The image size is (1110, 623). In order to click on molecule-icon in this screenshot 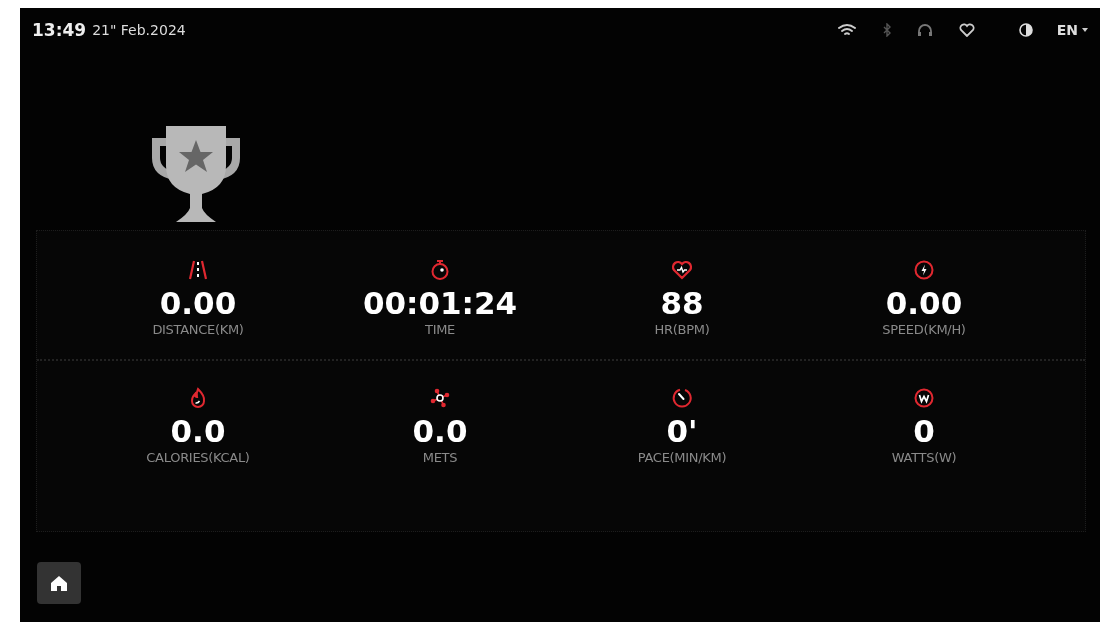, I will do `click(440, 398)`.